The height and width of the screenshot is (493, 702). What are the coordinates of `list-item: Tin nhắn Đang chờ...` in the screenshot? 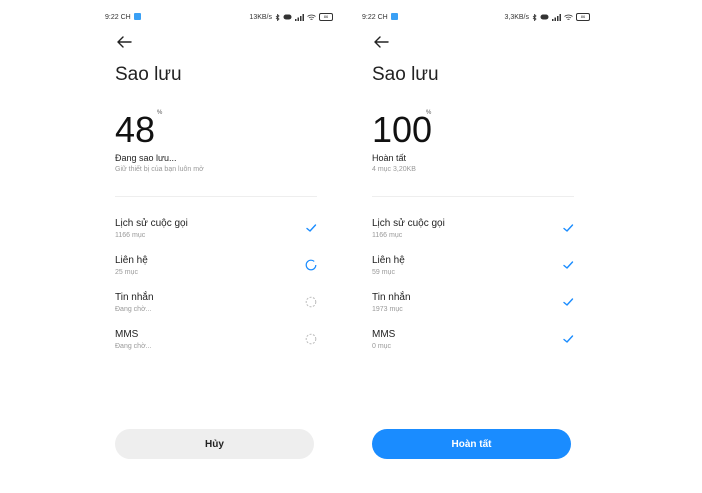 It's located at (216, 307).